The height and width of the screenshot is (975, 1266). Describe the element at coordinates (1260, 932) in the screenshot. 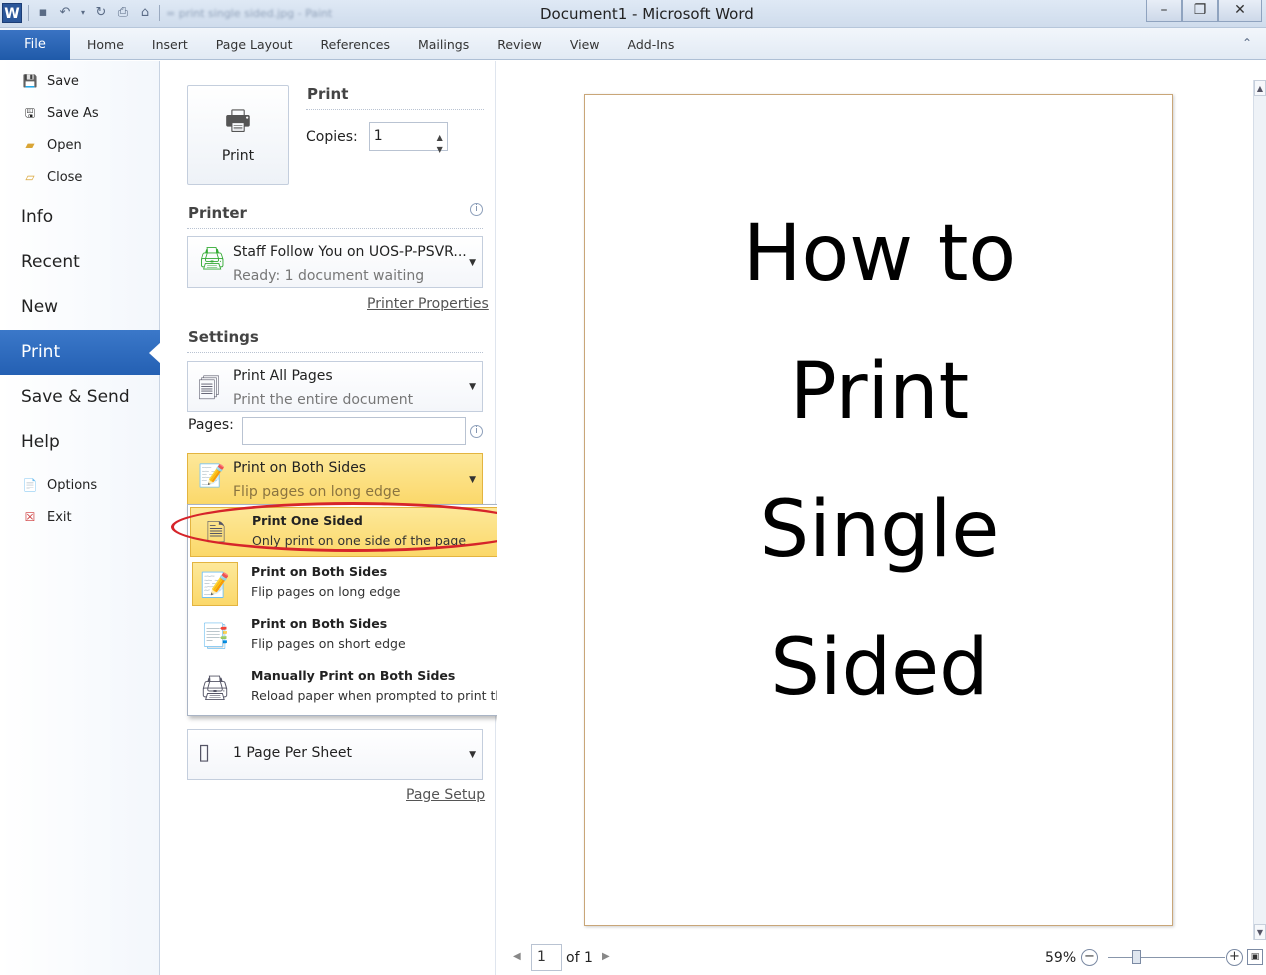

I see `scroll-down-icon: ▼` at that location.